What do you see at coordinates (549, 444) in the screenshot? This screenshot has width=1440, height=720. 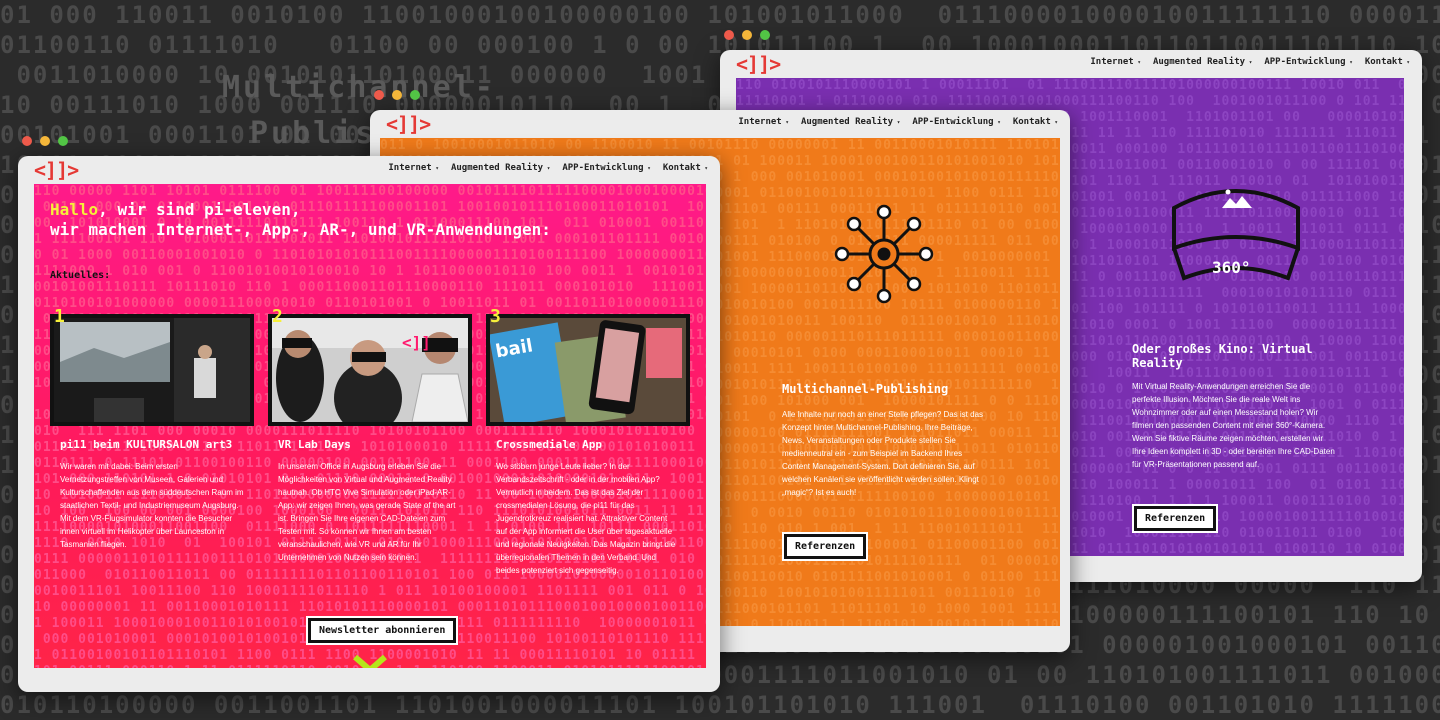 I see `card-3-title: Crossmediale App` at bounding box center [549, 444].